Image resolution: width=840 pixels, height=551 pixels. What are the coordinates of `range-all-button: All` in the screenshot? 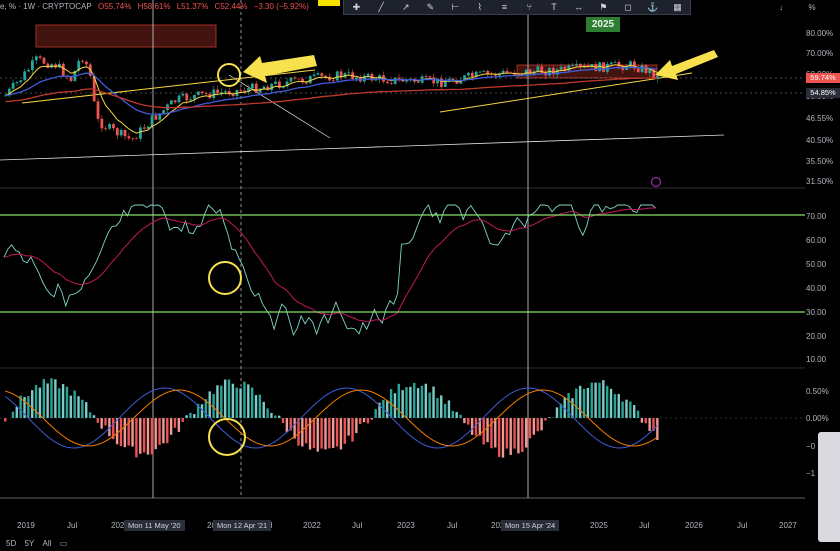 It's located at (47, 543).